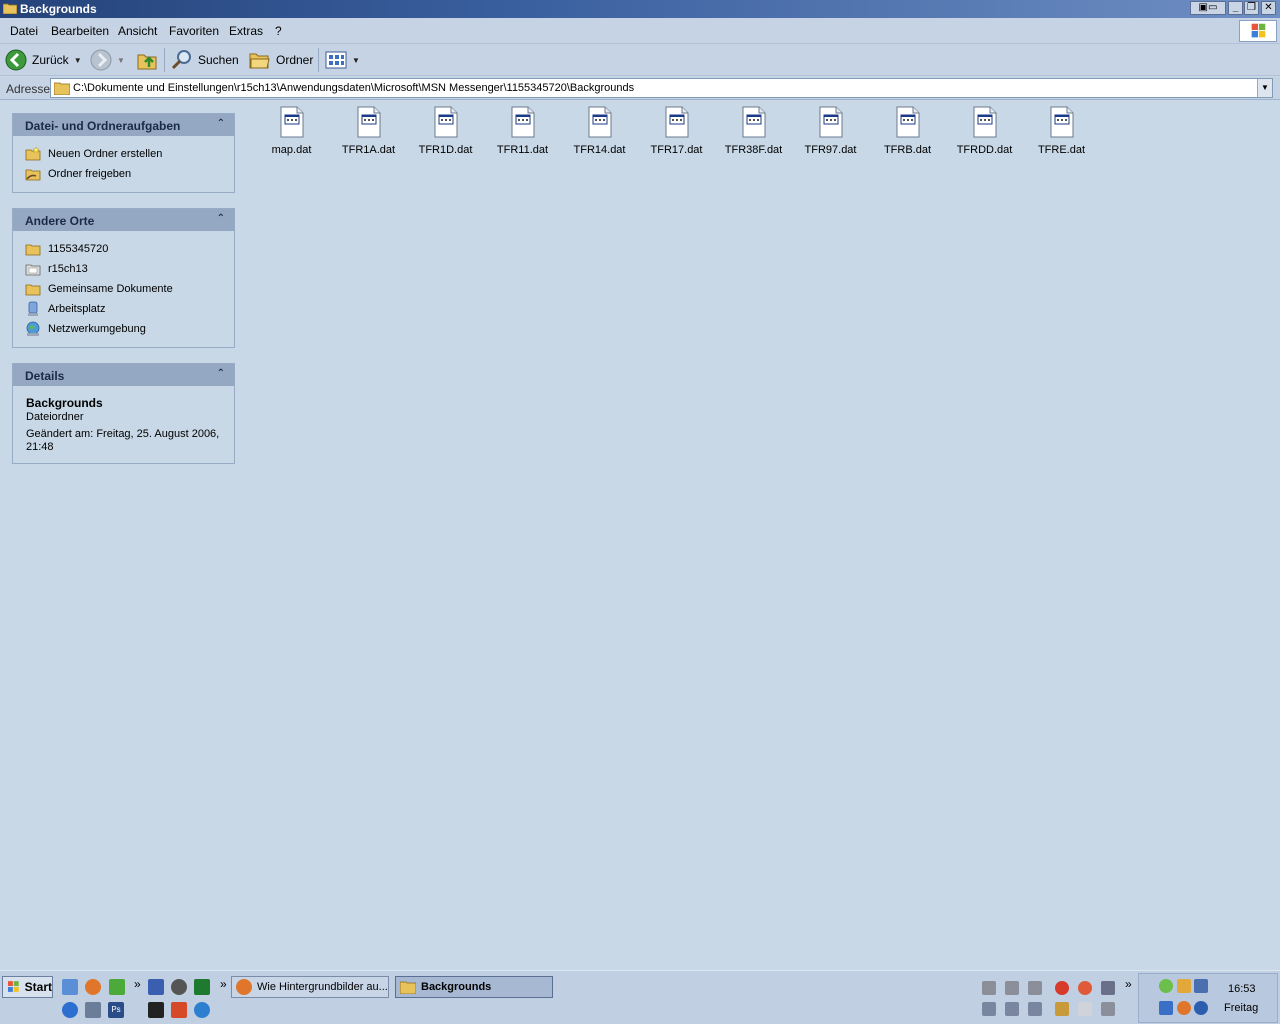  I want to click on file-item: TFRB.dat, so click(907, 131).